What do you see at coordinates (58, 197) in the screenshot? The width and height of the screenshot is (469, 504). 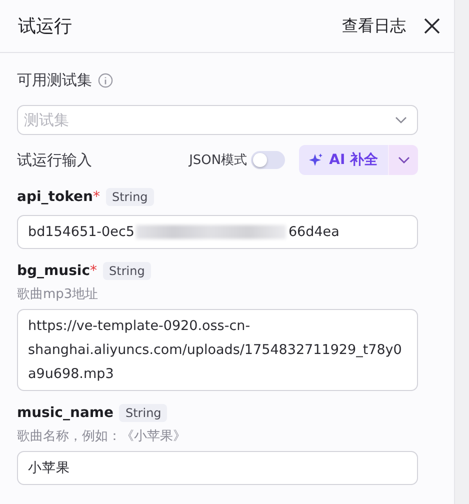 I see `field-name: api_token*` at bounding box center [58, 197].